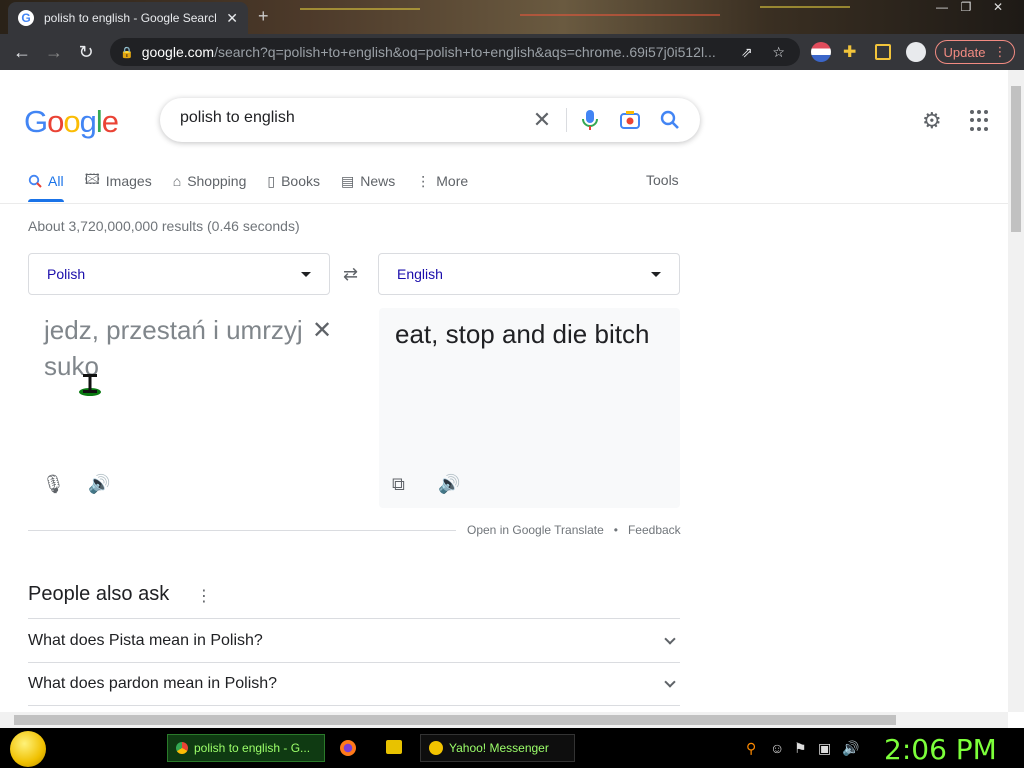 This screenshot has width=1024, height=768. What do you see at coordinates (293, 181) in the screenshot?
I see `tab-books: ▯ Books` at bounding box center [293, 181].